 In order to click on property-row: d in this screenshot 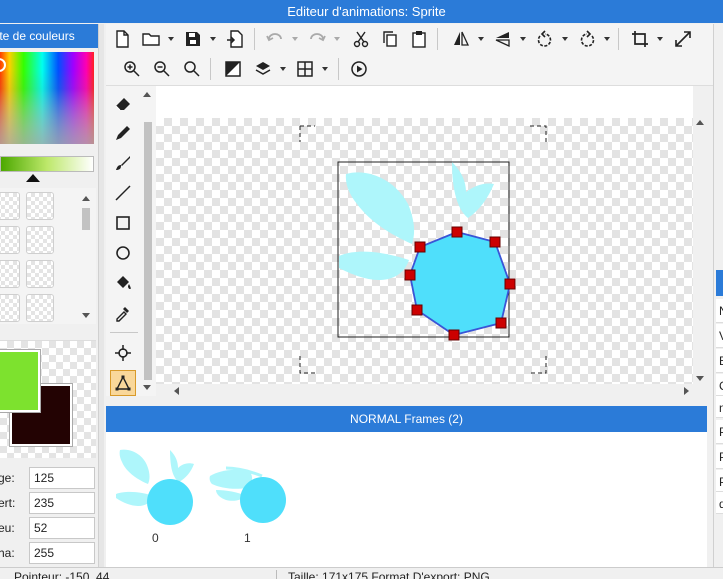, I will do `click(719, 503)`.